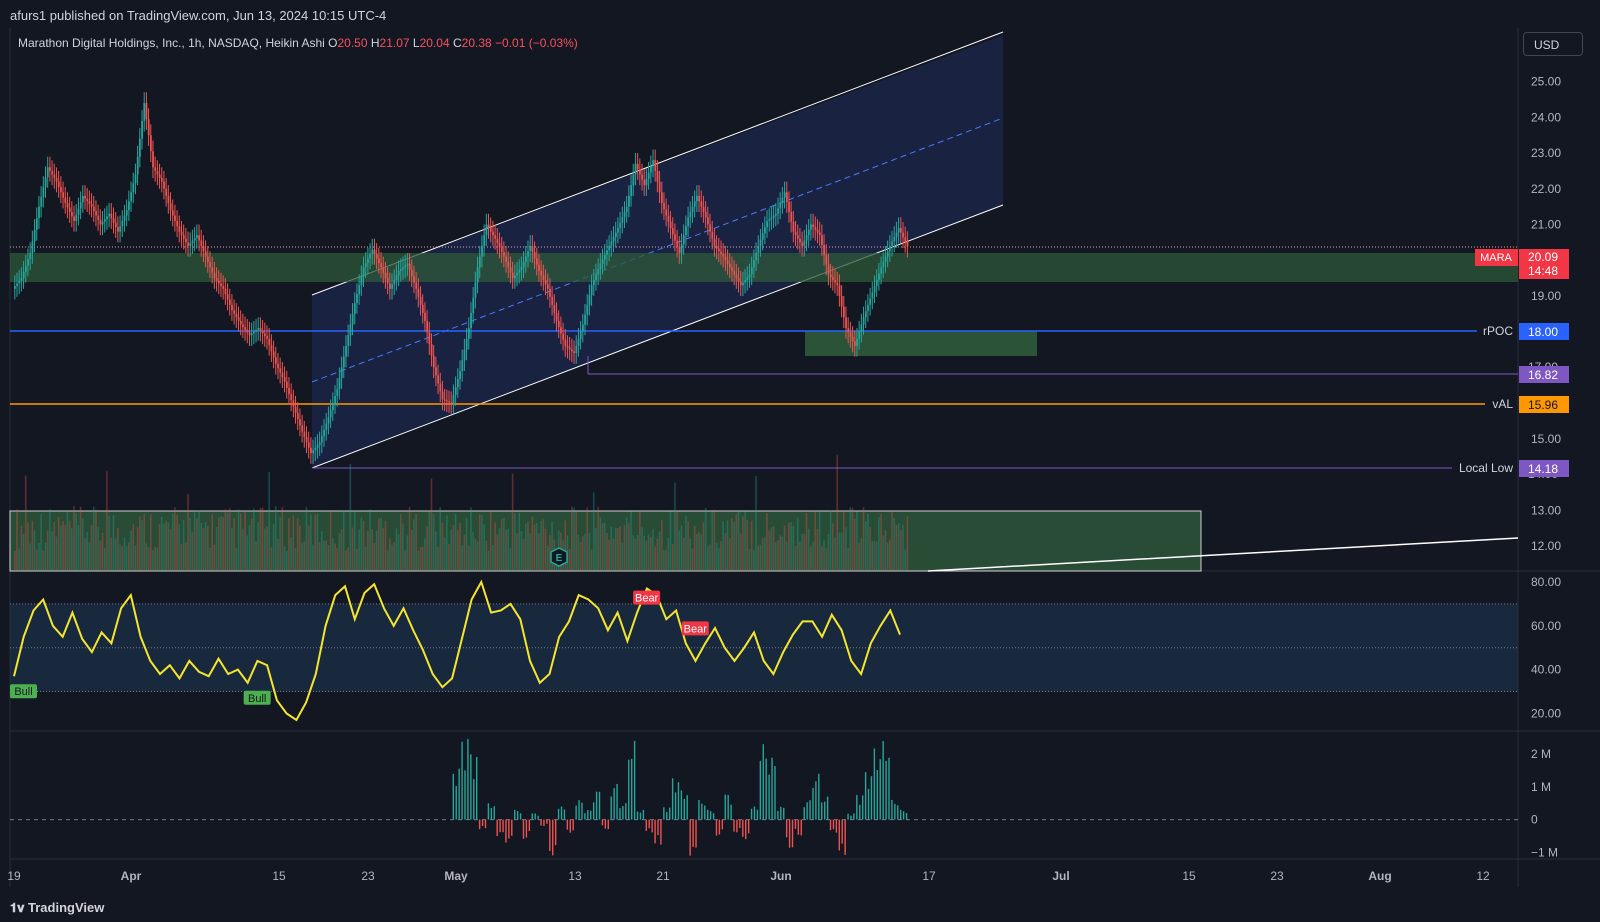 Image resolution: width=1600 pixels, height=922 pixels. Describe the element at coordinates (1546, 648) in the screenshot. I see `rsi-axis: 80.00 60.00 40.00 20.00` at that location.